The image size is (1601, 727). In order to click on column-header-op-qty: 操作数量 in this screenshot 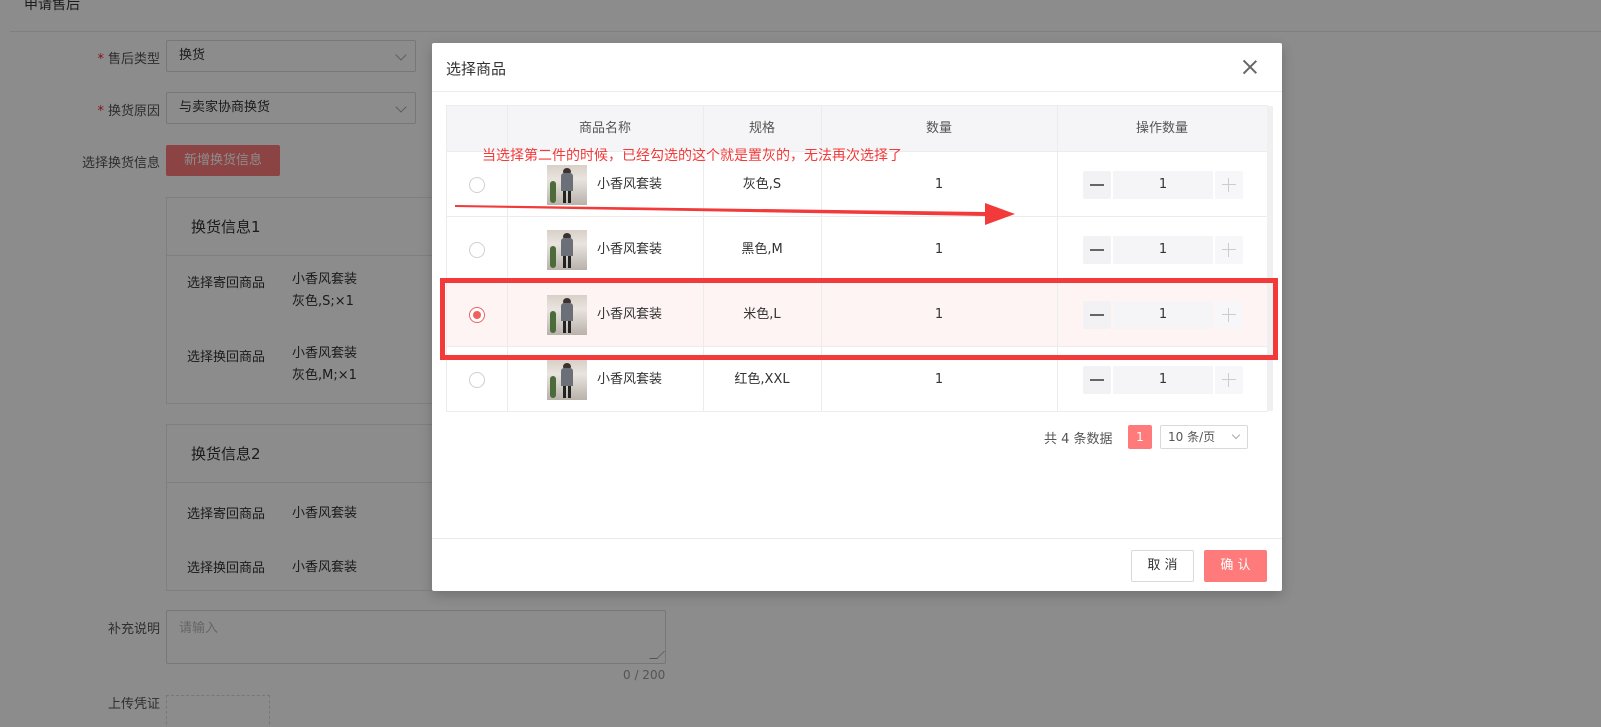, I will do `click(1161, 128)`.